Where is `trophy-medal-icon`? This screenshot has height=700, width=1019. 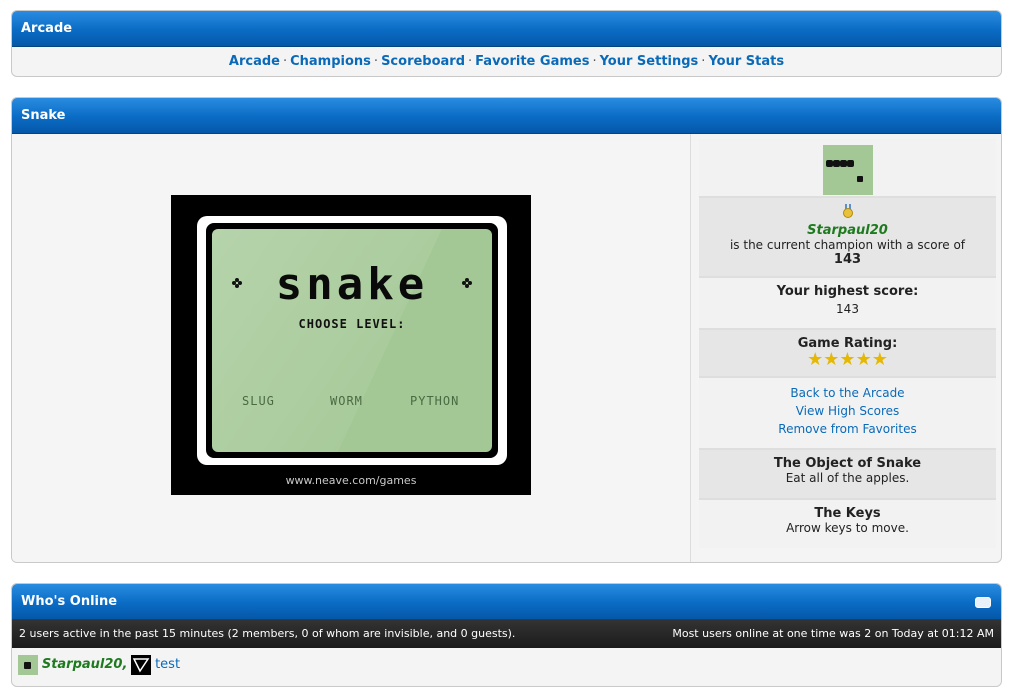 trophy-medal-icon is located at coordinates (847, 211).